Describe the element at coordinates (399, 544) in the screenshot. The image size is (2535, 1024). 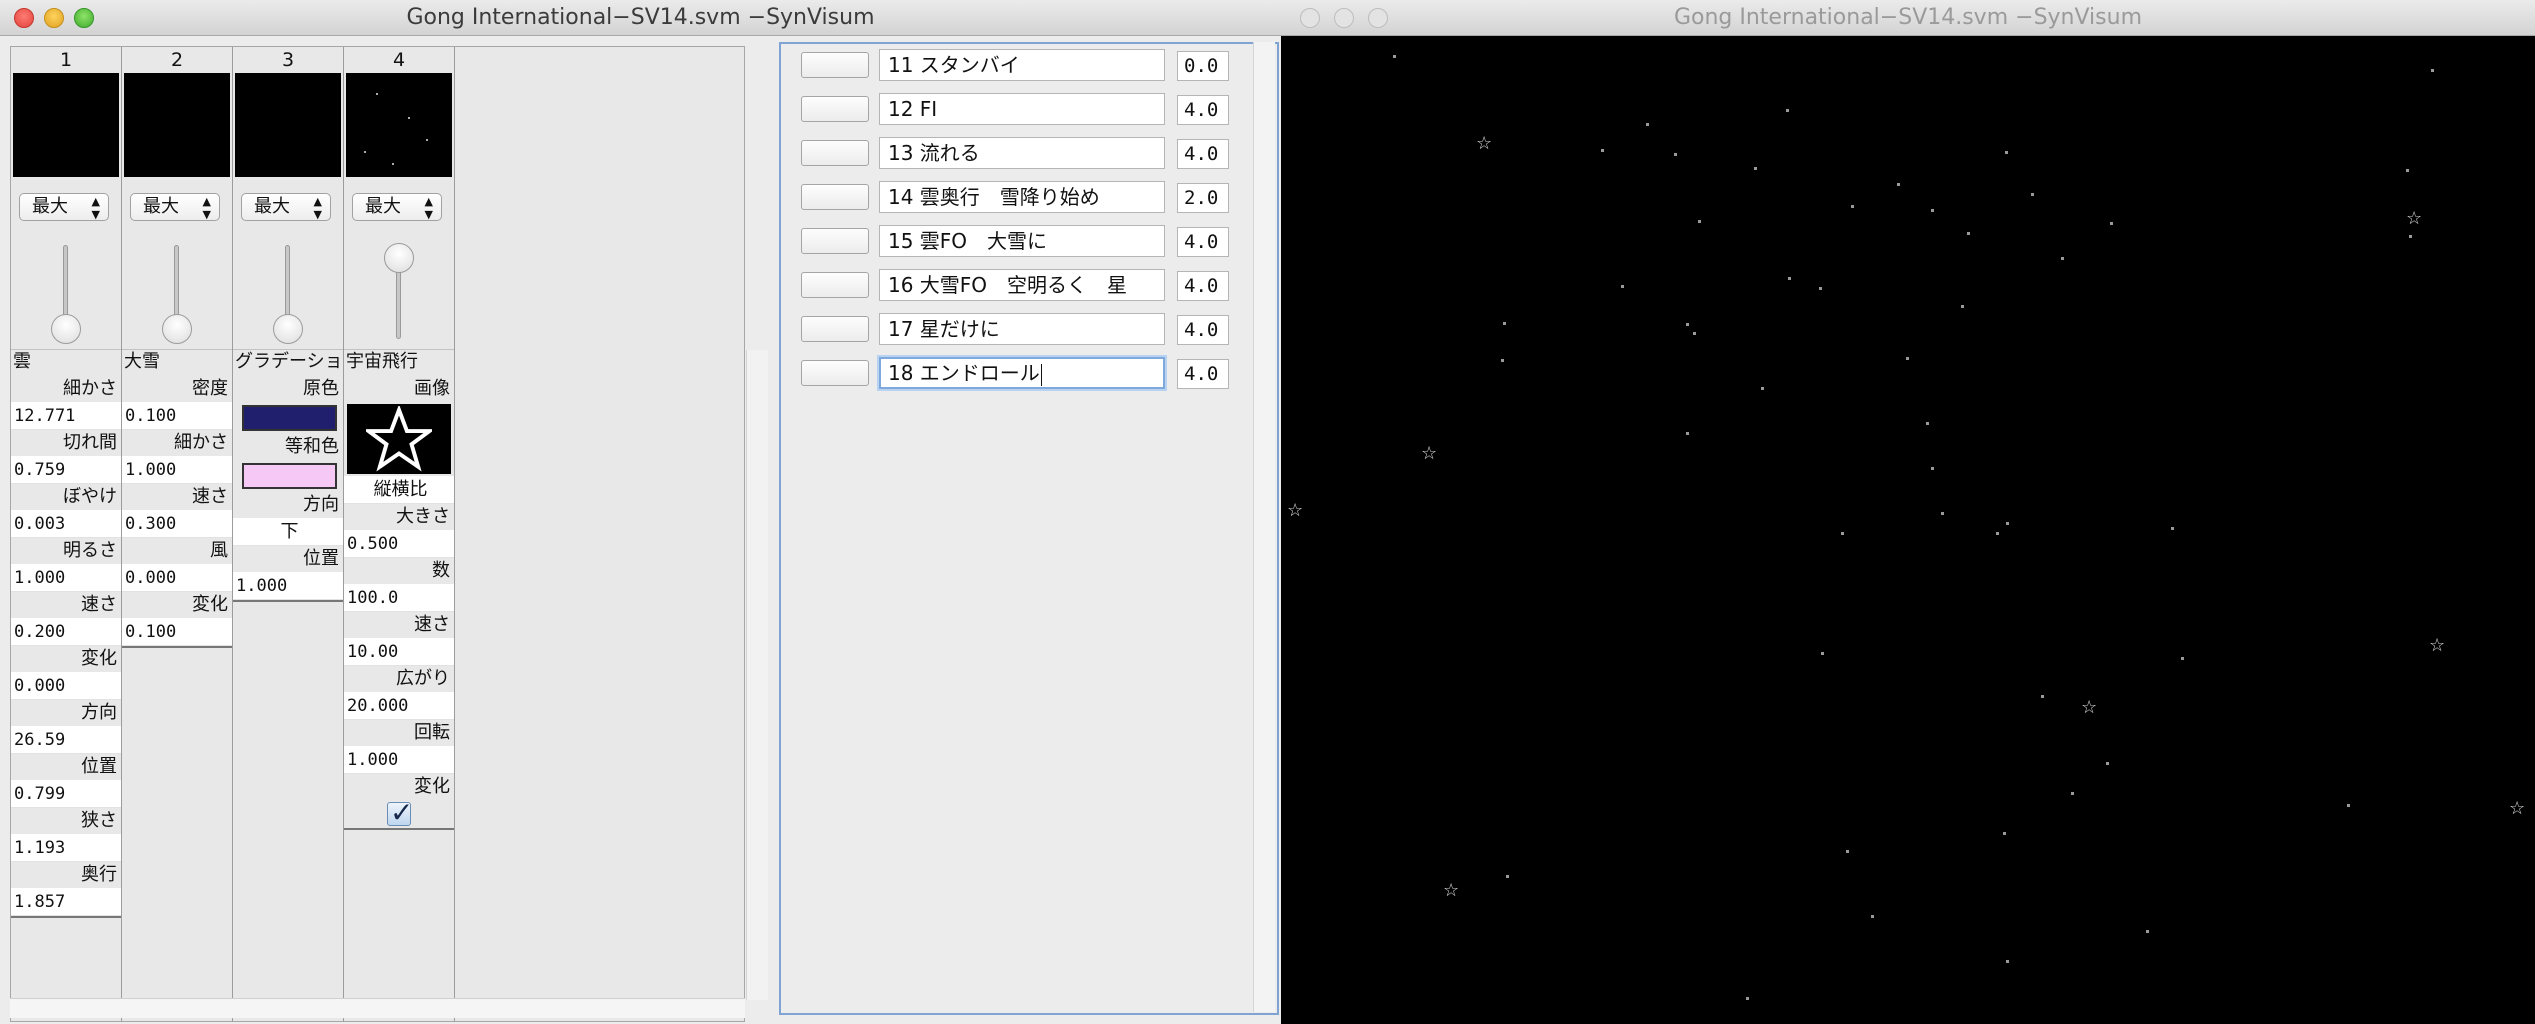
I see `param-value: 0.500` at that location.